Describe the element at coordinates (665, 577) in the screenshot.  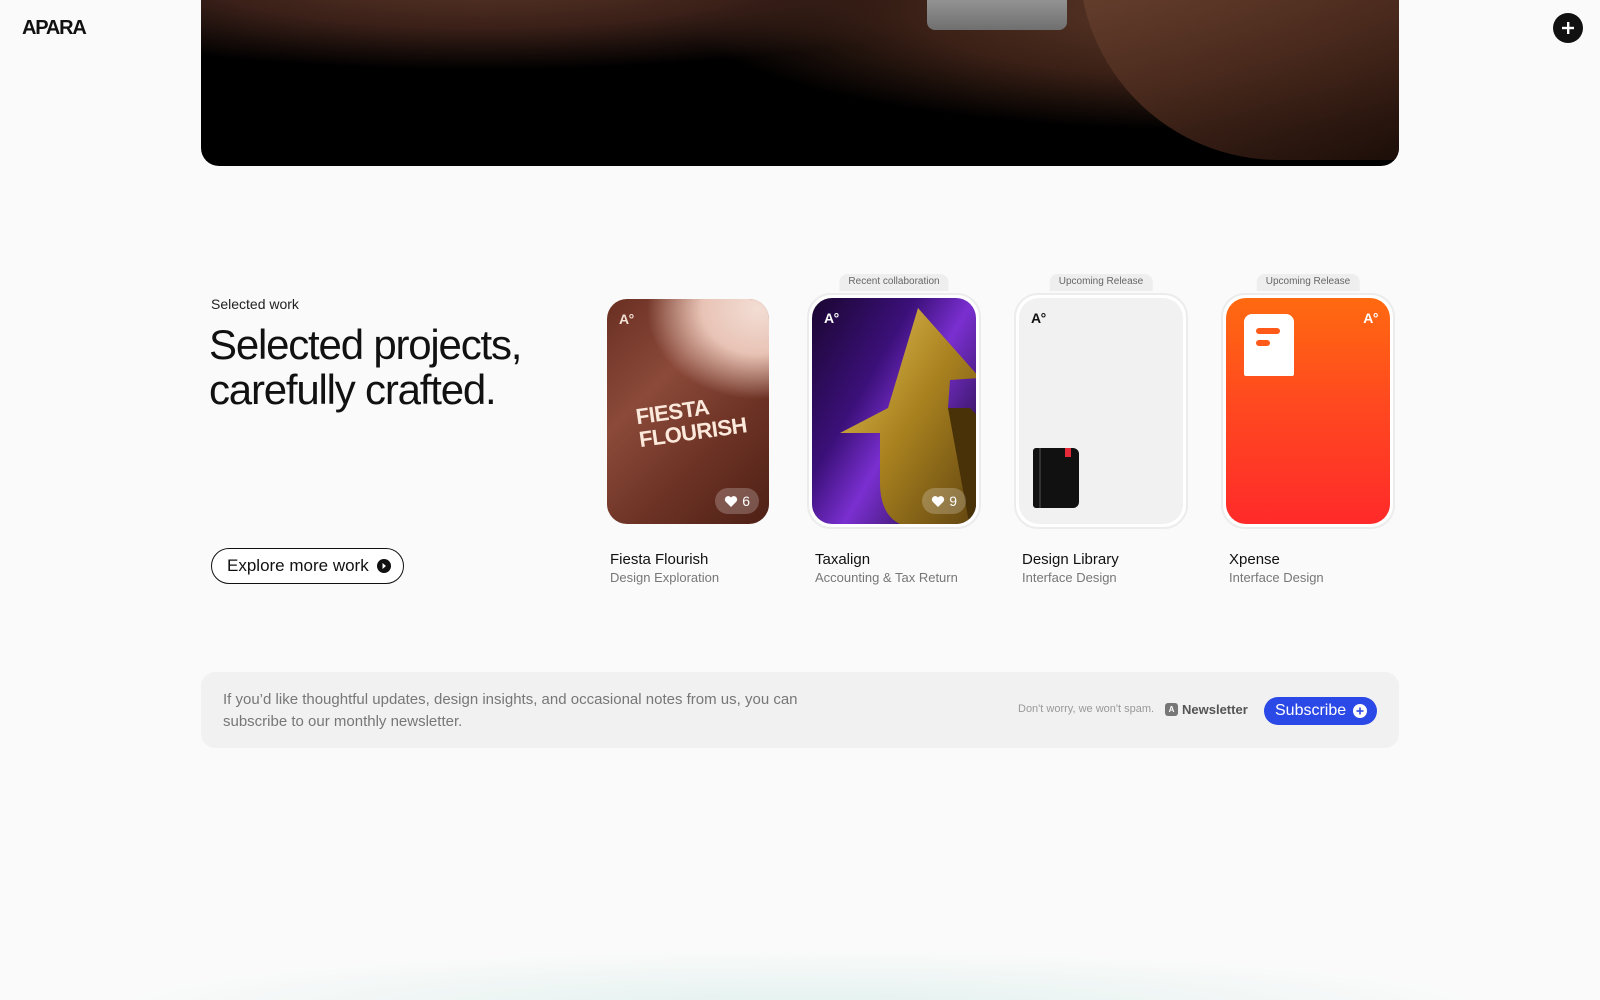
I see `project-subtitle: Design Exploration` at that location.